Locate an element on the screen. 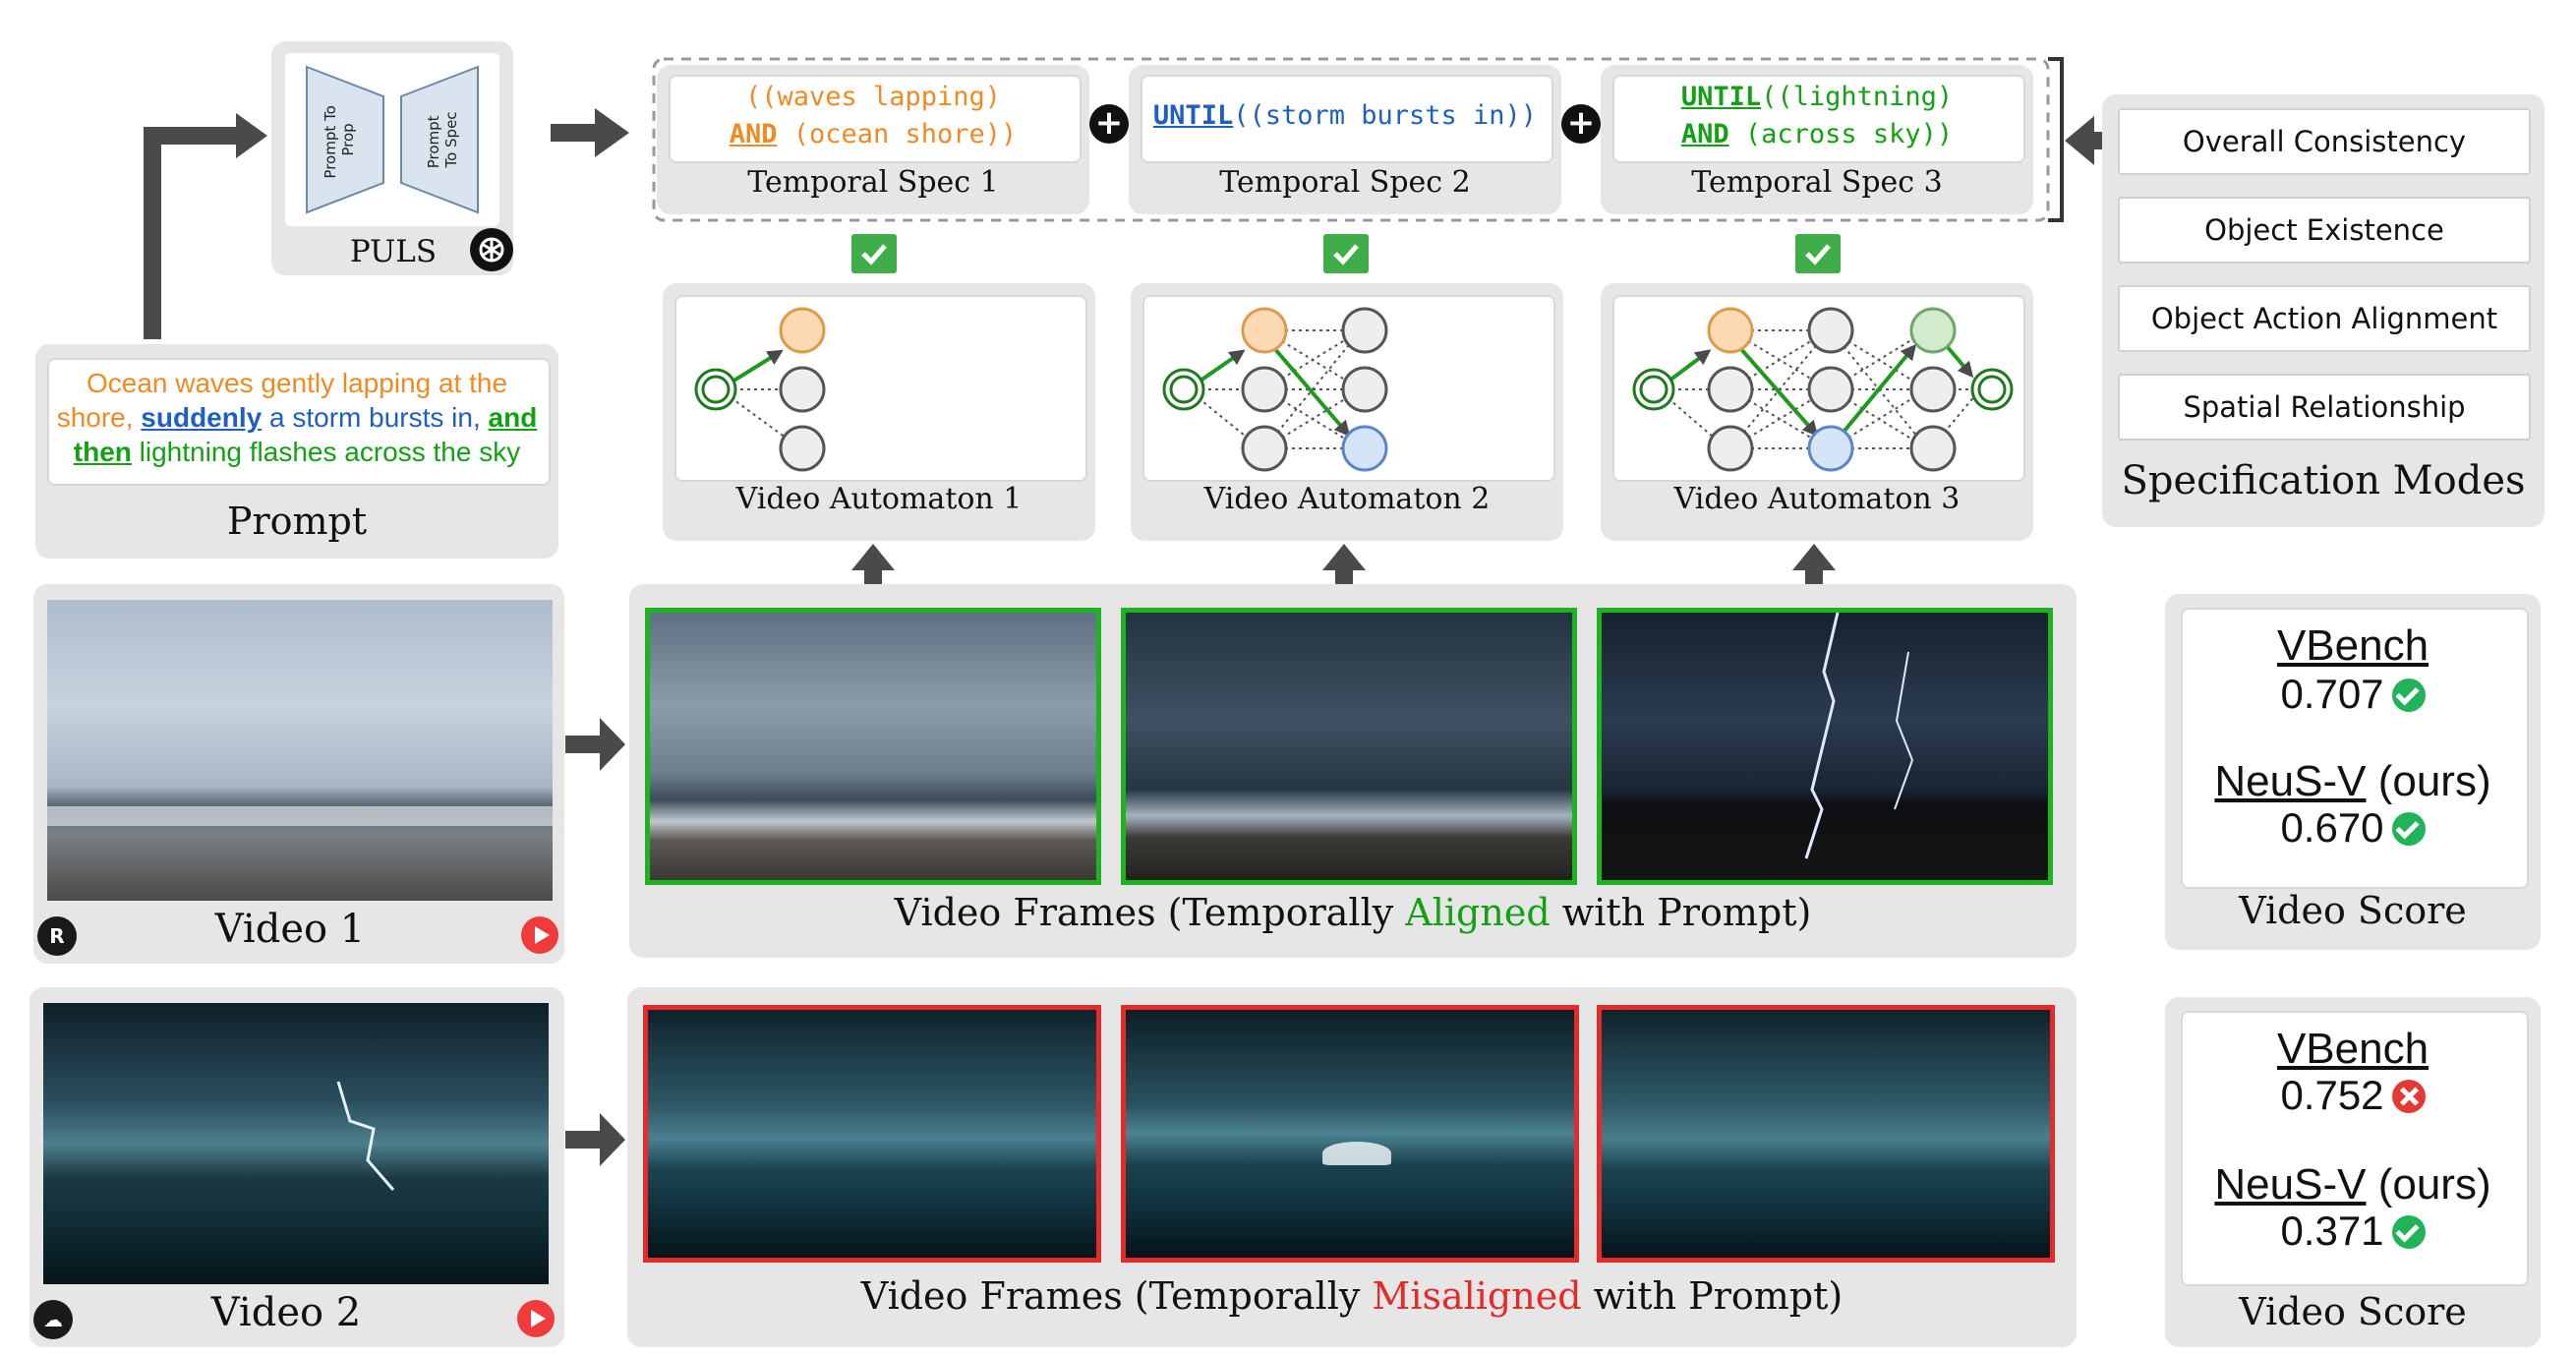  video-2-caption: Video 2 is located at coordinates (286, 1312).